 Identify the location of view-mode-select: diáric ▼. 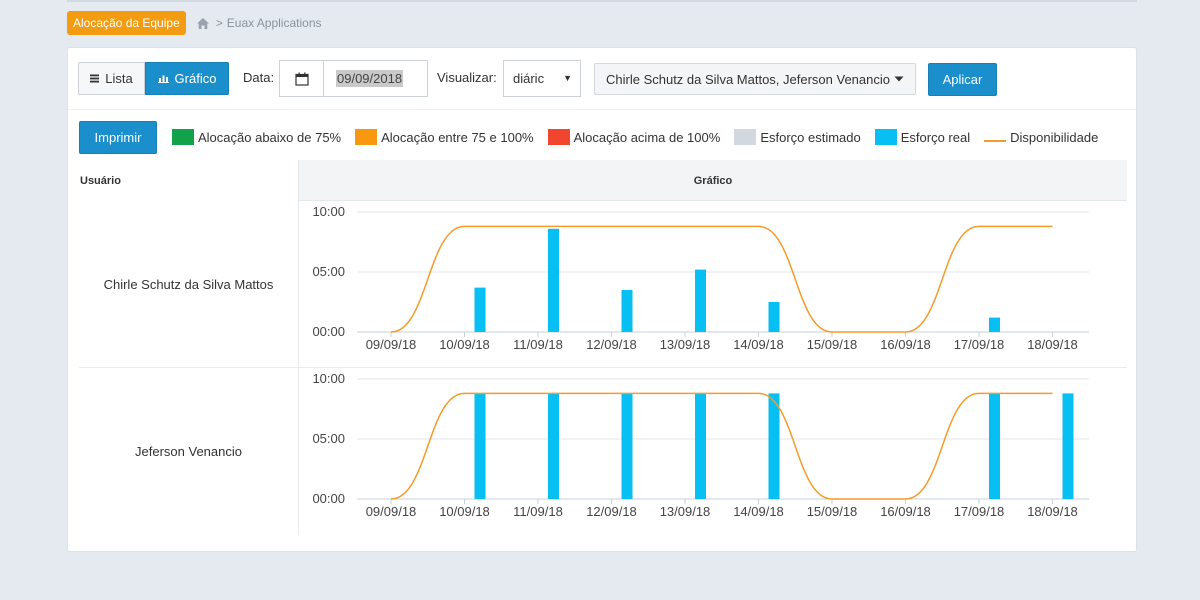
(542, 78).